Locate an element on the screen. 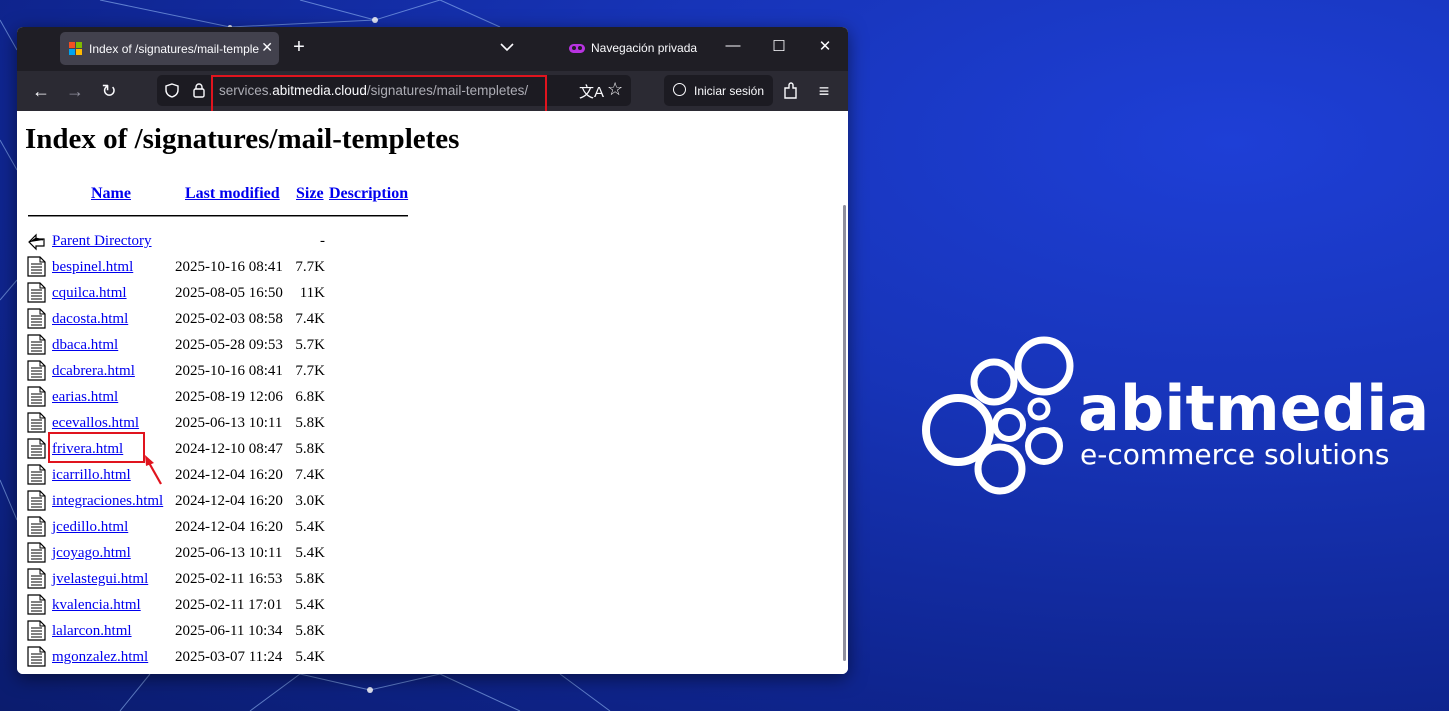 The image size is (1449, 711). shield-icon is located at coordinates (172, 90).